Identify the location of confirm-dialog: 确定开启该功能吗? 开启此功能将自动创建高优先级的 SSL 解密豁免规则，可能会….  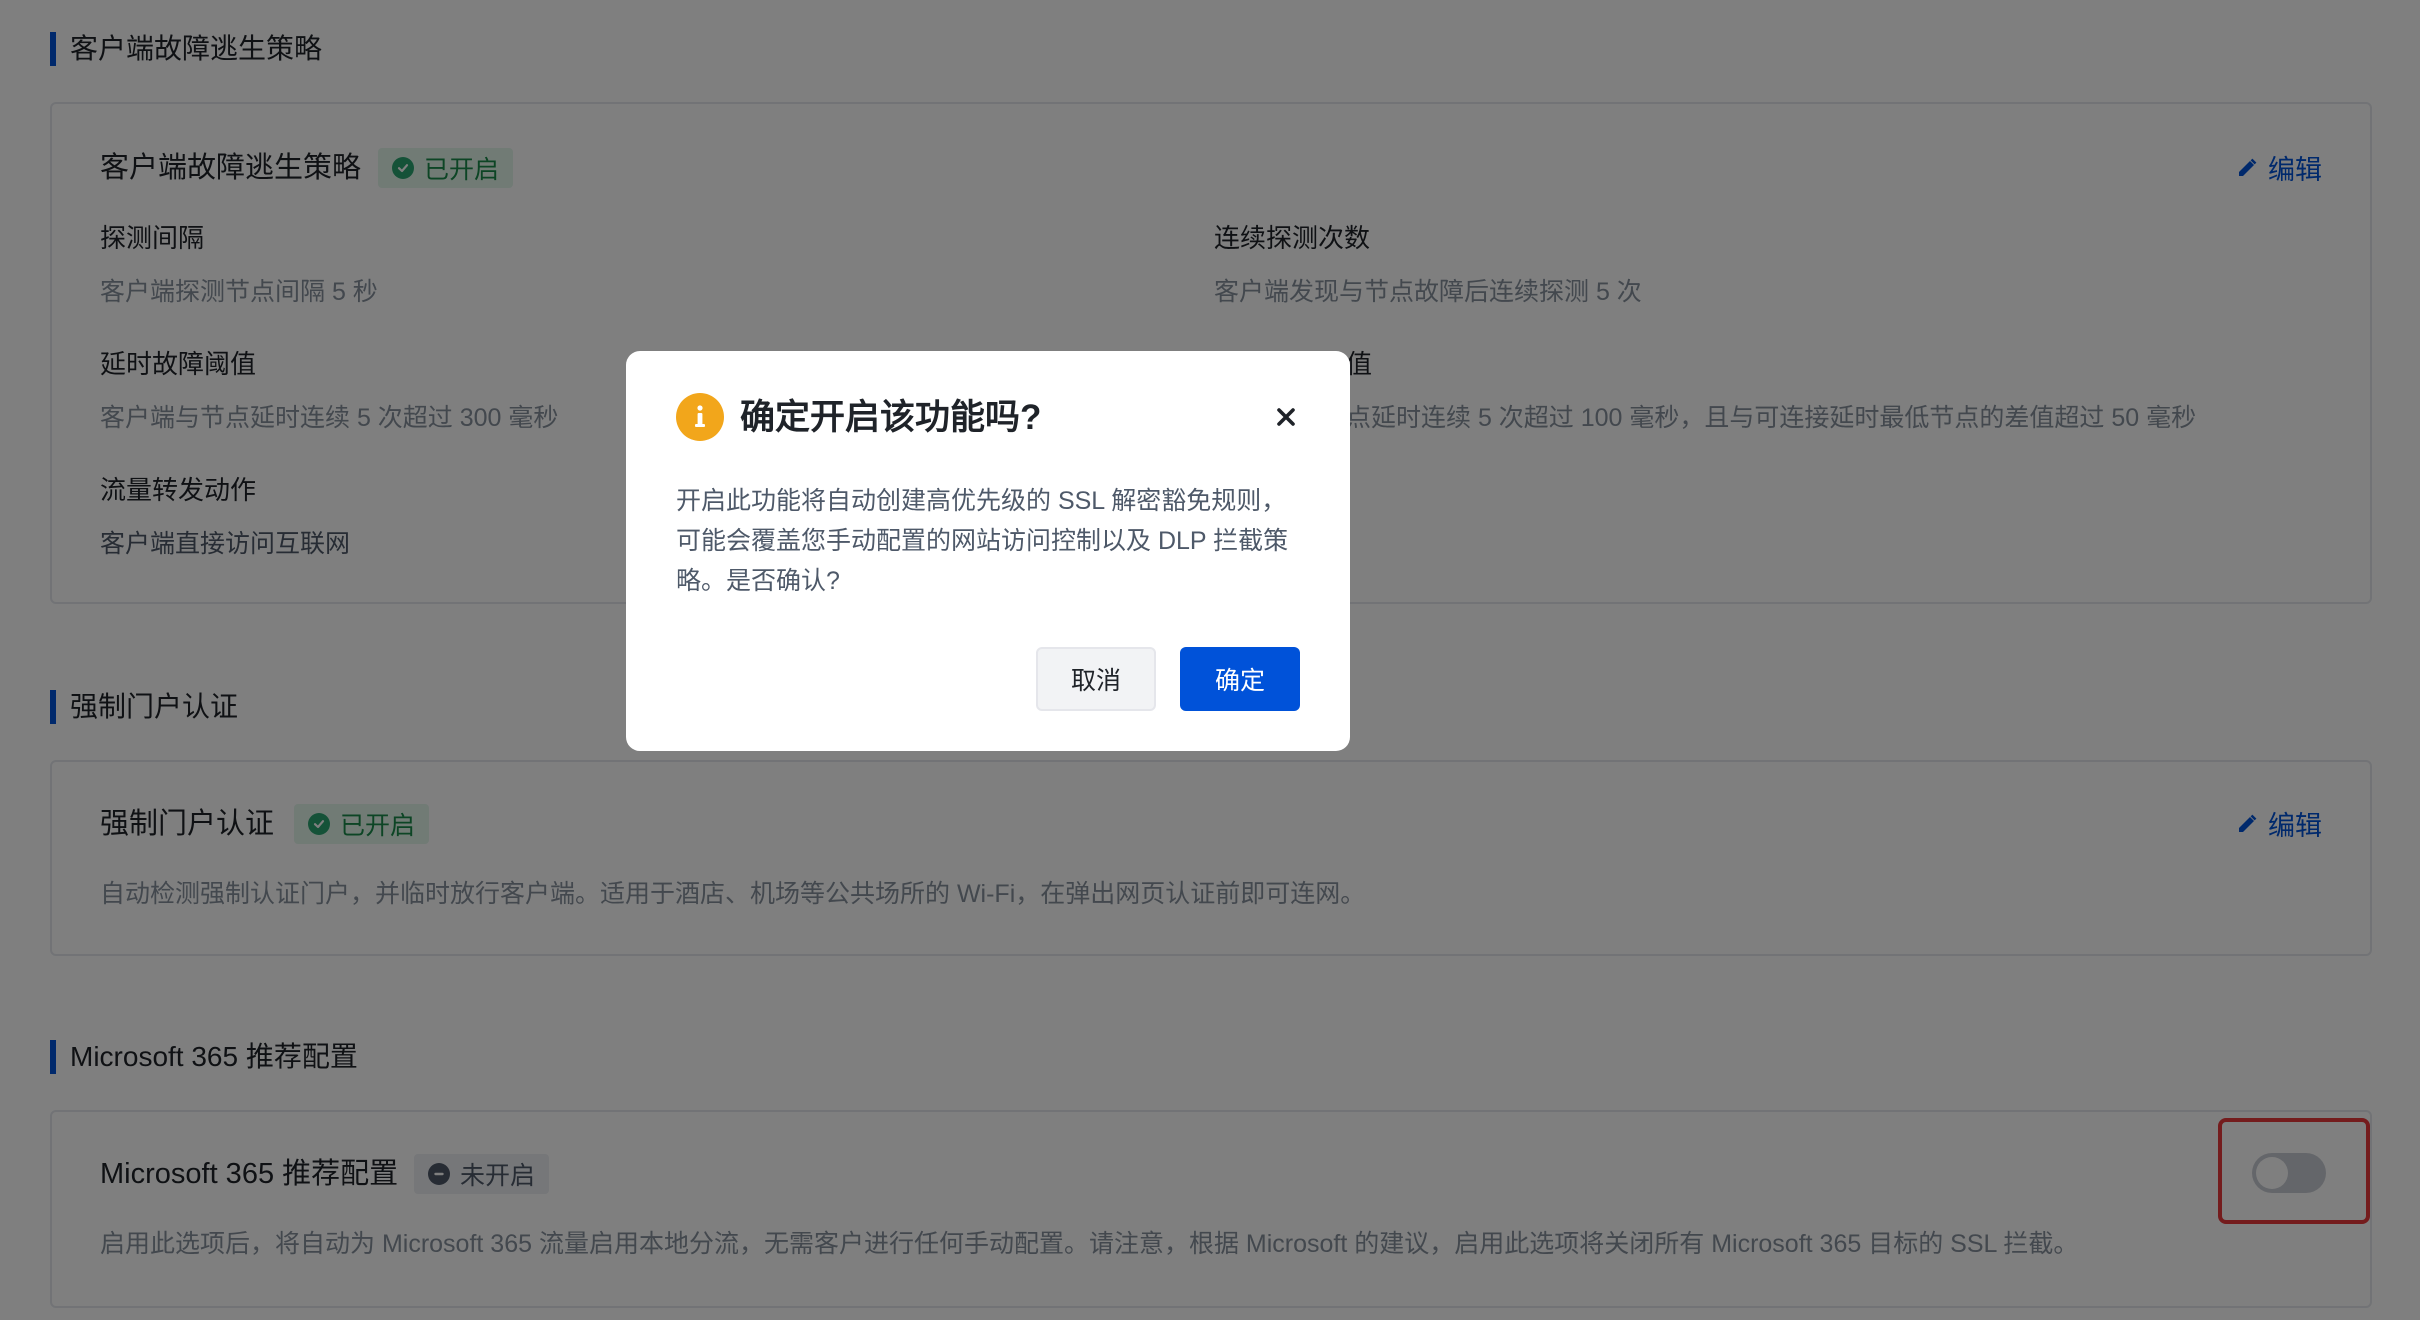
(988, 551).